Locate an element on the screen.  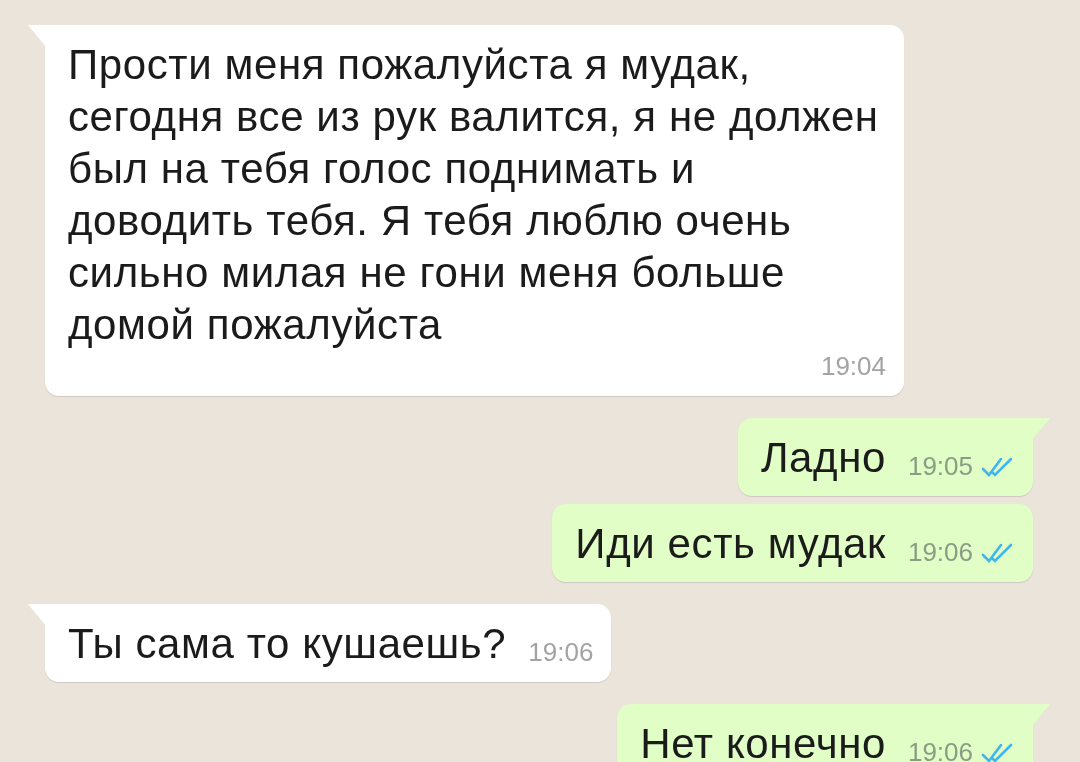
message-text: Иди есть мудак is located at coordinates (730, 544).